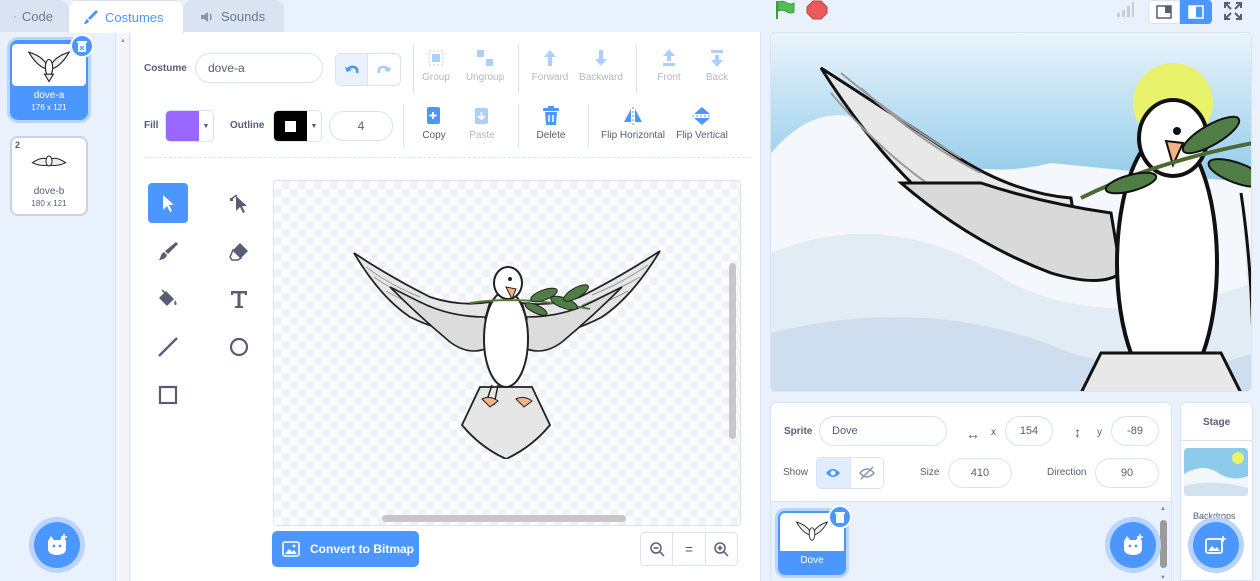  I want to click on costume-name-input: dove-a, so click(259, 68).